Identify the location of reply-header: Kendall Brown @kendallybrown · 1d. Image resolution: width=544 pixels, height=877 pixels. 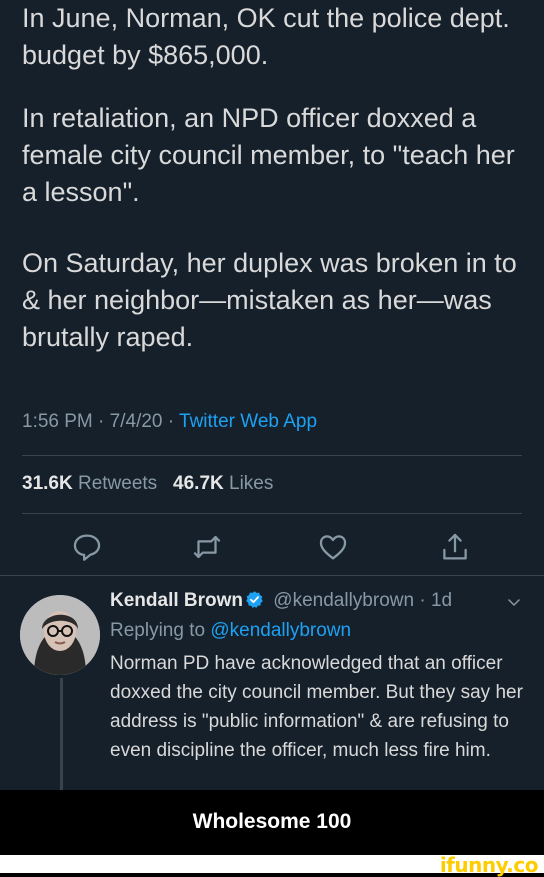
(281, 600).